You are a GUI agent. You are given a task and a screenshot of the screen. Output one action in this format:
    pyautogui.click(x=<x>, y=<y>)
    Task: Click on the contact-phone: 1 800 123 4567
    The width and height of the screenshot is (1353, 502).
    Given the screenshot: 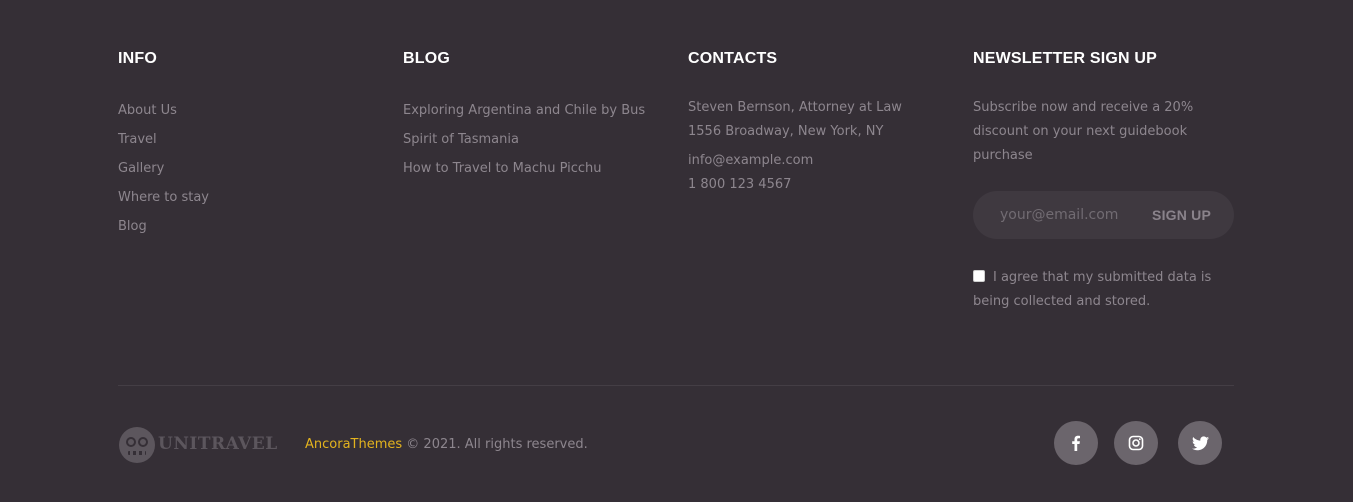 What is the action you would take?
    pyautogui.click(x=808, y=185)
    